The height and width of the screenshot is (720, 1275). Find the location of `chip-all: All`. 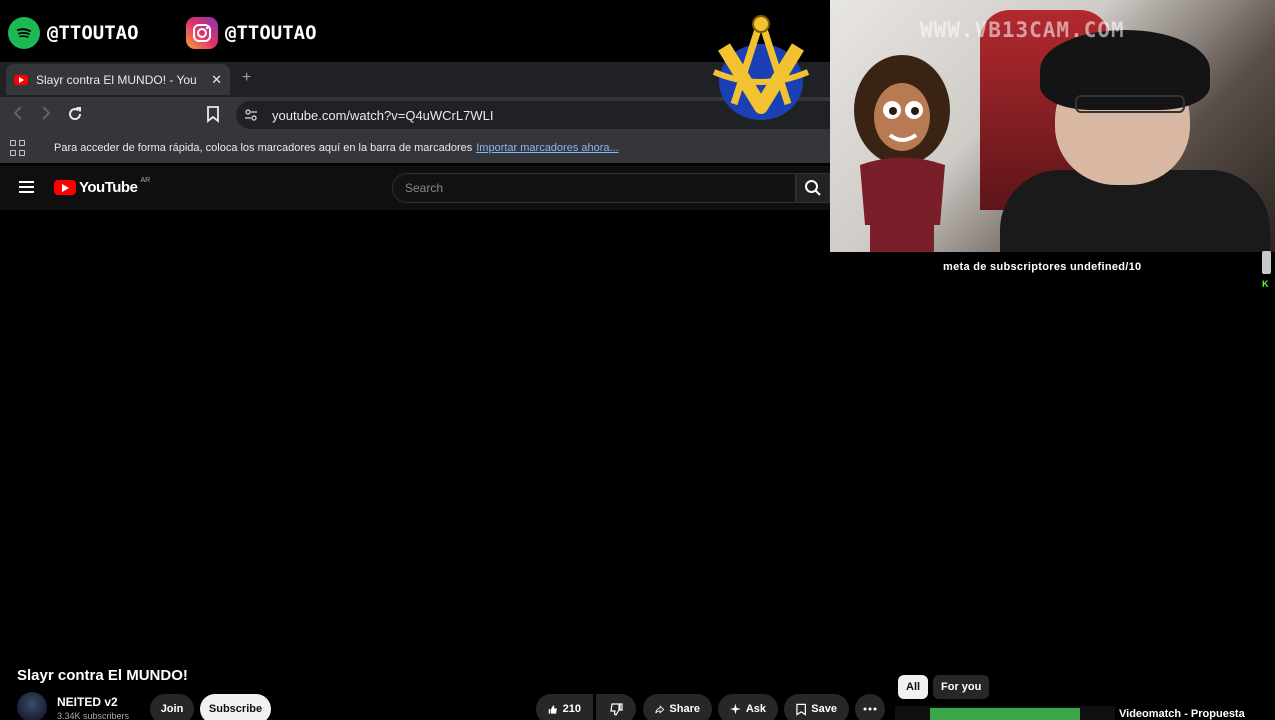

chip-all: All is located at coordinates (913, 687).